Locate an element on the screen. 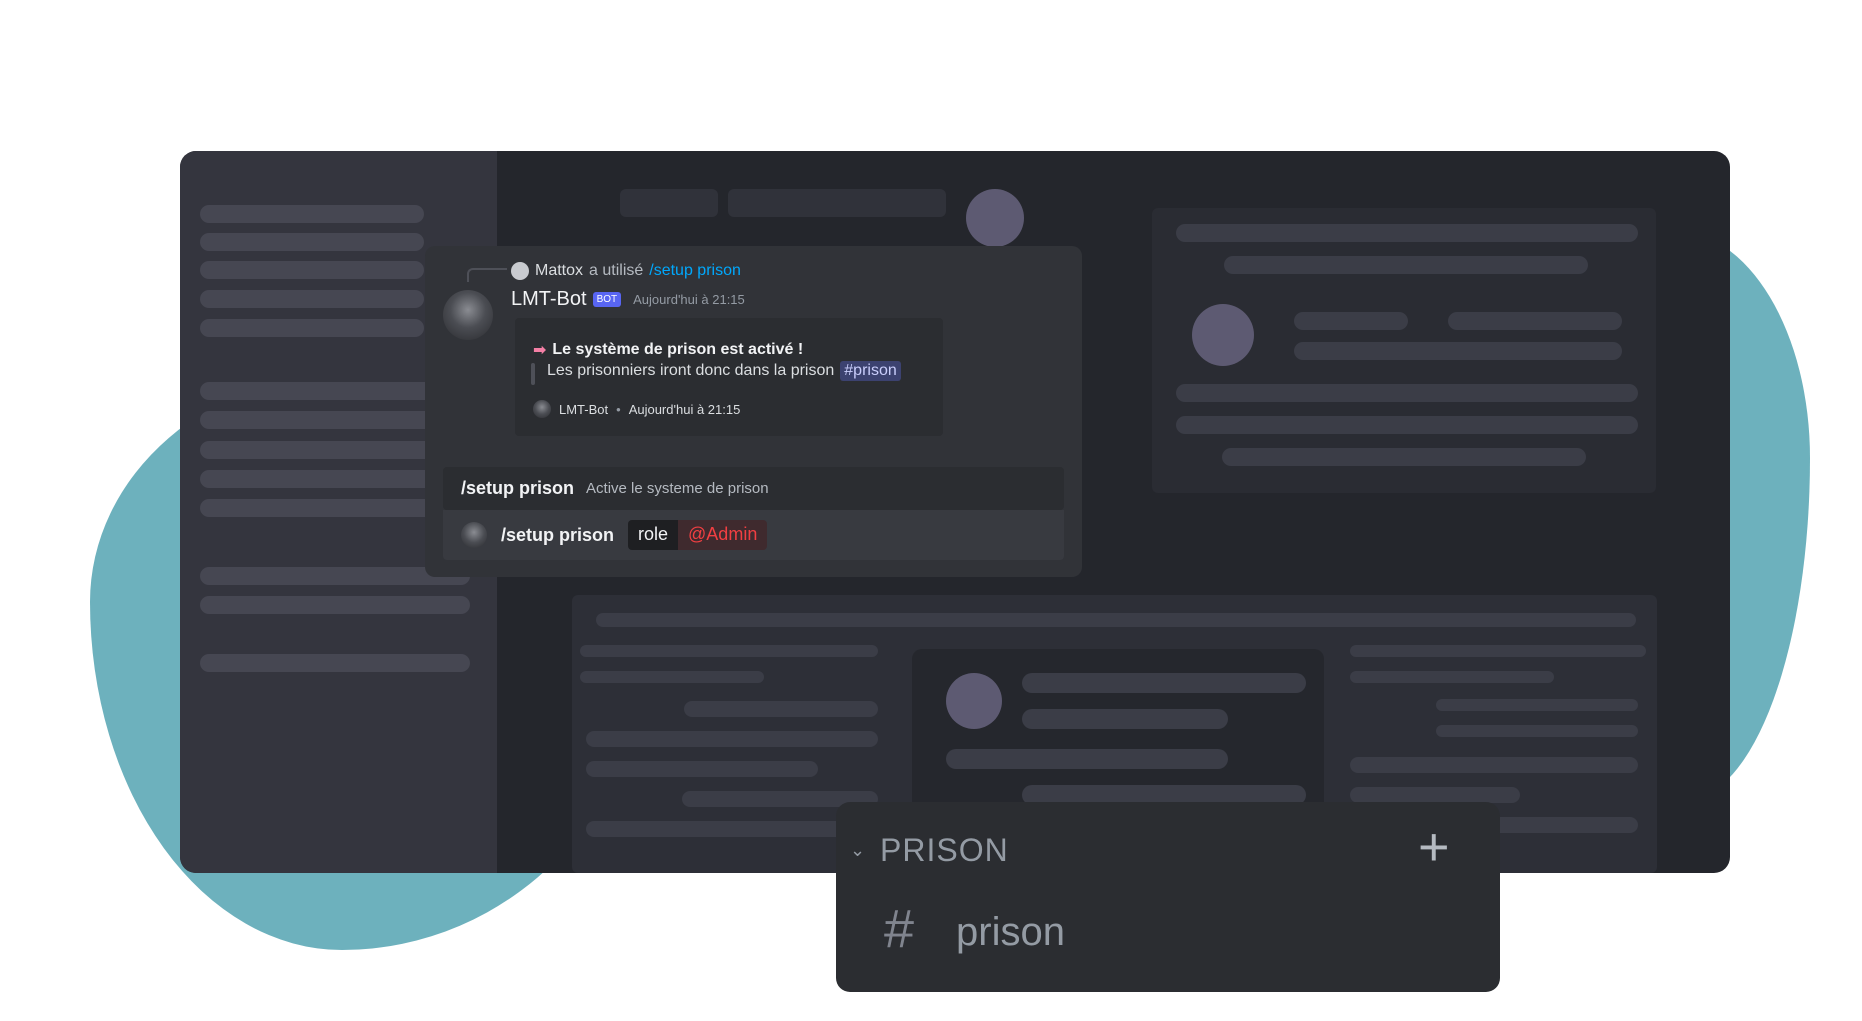 The height and width of the screenshot is (1021, 1862). message-header: LMT-Bot BOT Aujourd'hui à 21:15 is located at coordinates (628, 299).